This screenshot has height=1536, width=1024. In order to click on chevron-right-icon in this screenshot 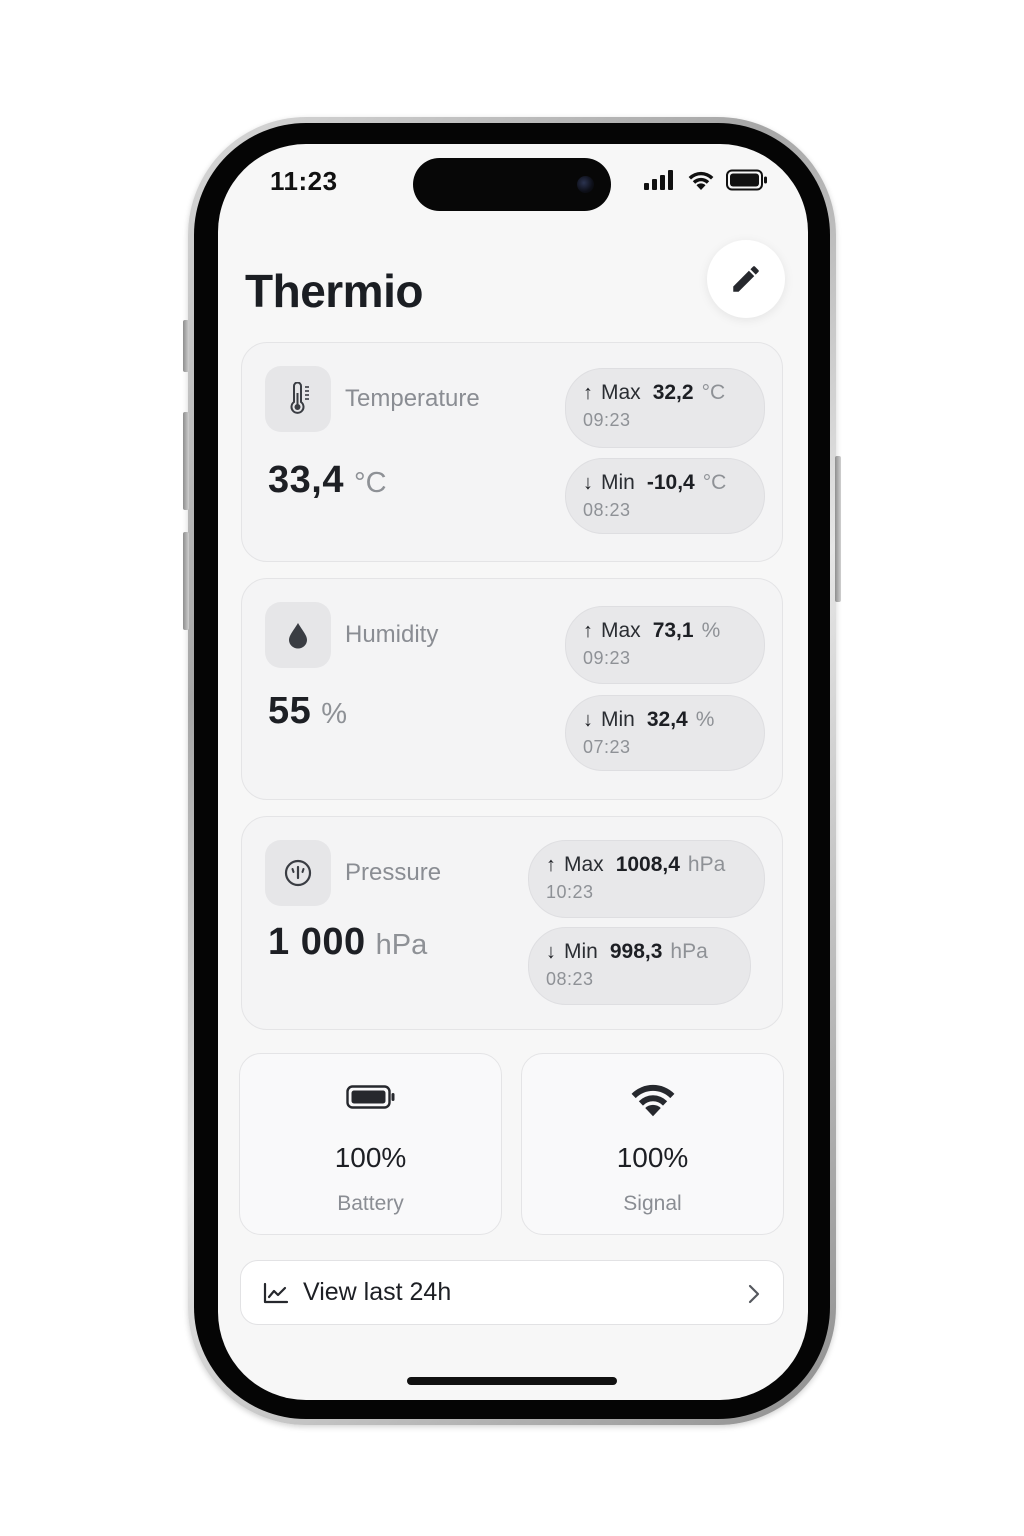, I will do `click(754, 1294)`.